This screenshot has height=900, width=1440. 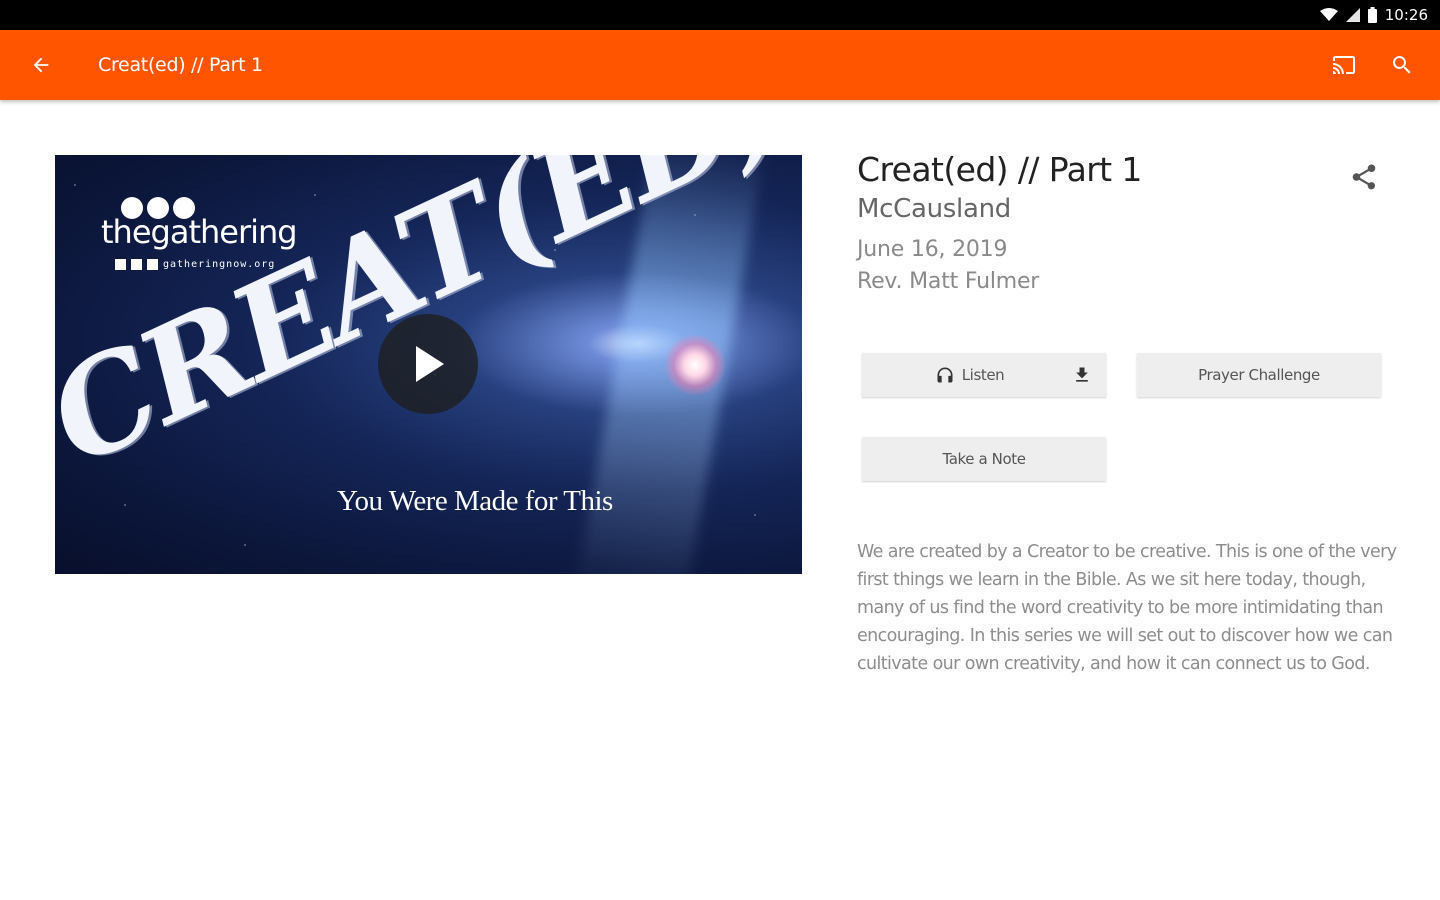 I want to click on app-bar-title: Creat(ed) // Part 1, so click(x=180, y=65).